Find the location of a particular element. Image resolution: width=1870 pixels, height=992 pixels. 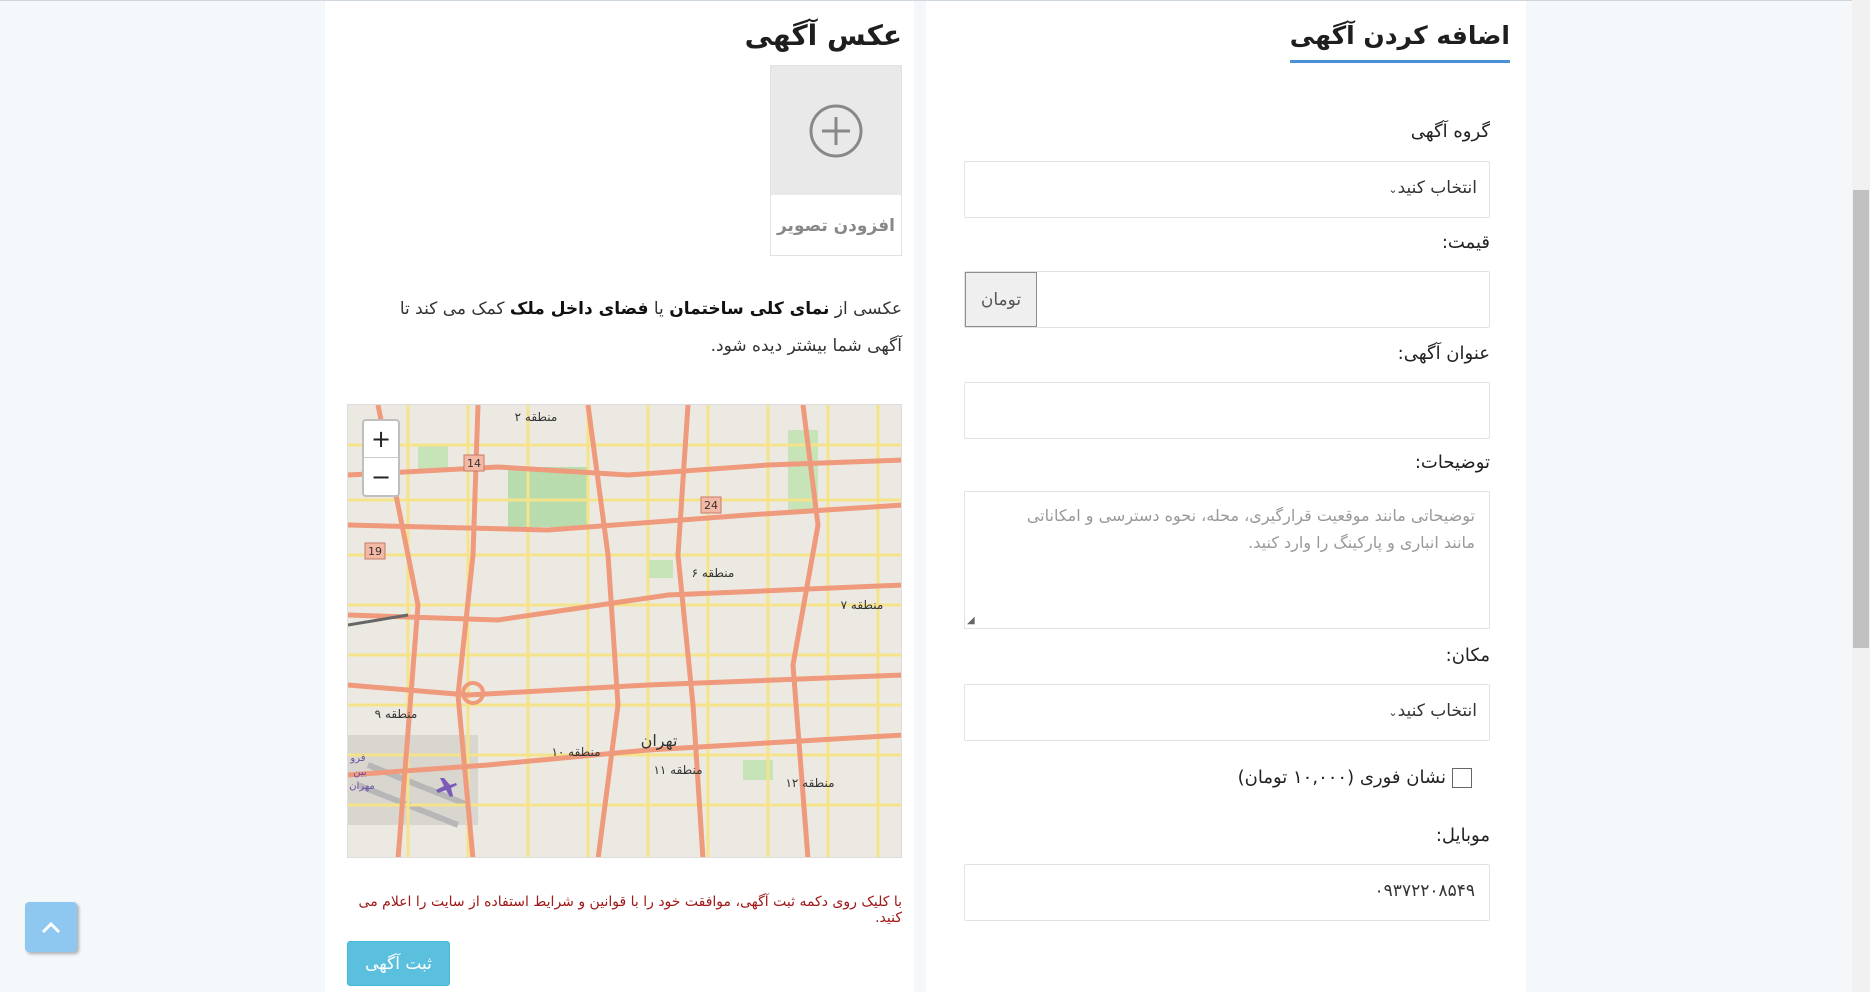

price-currency-addon: تومان is located at coordinates (1001, 299).